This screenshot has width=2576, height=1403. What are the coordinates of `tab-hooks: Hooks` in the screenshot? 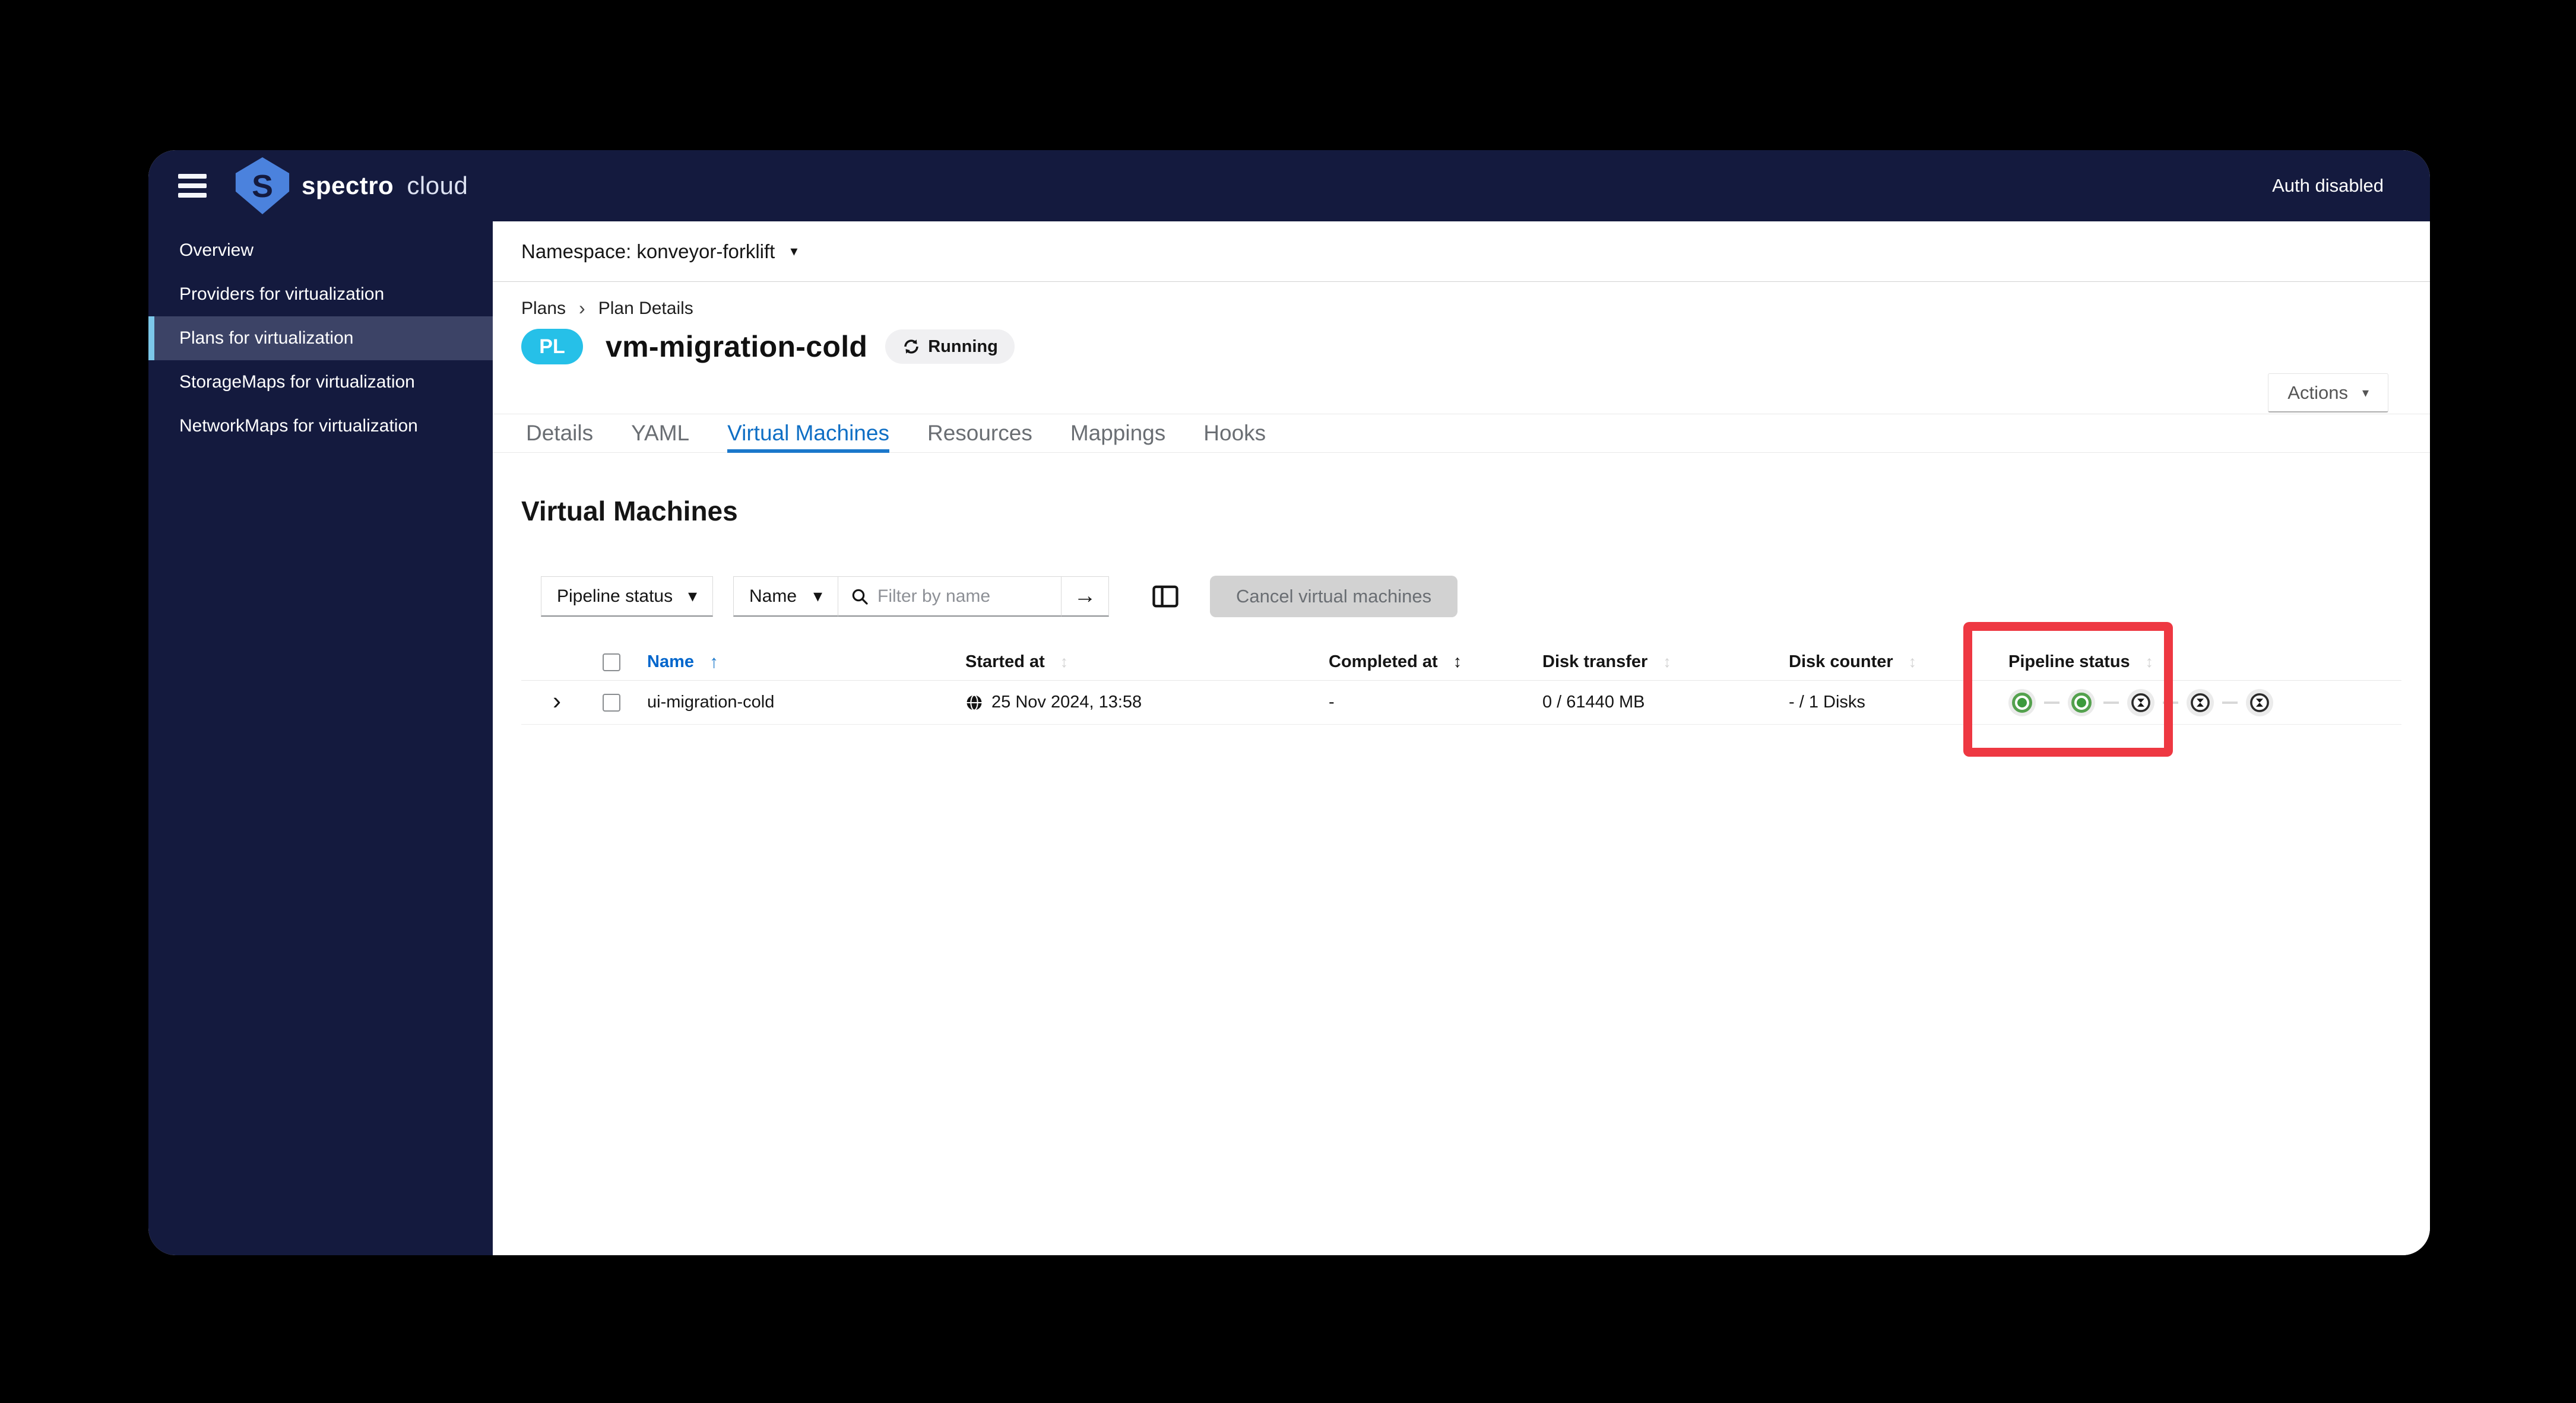 It's located at (1235, 433).